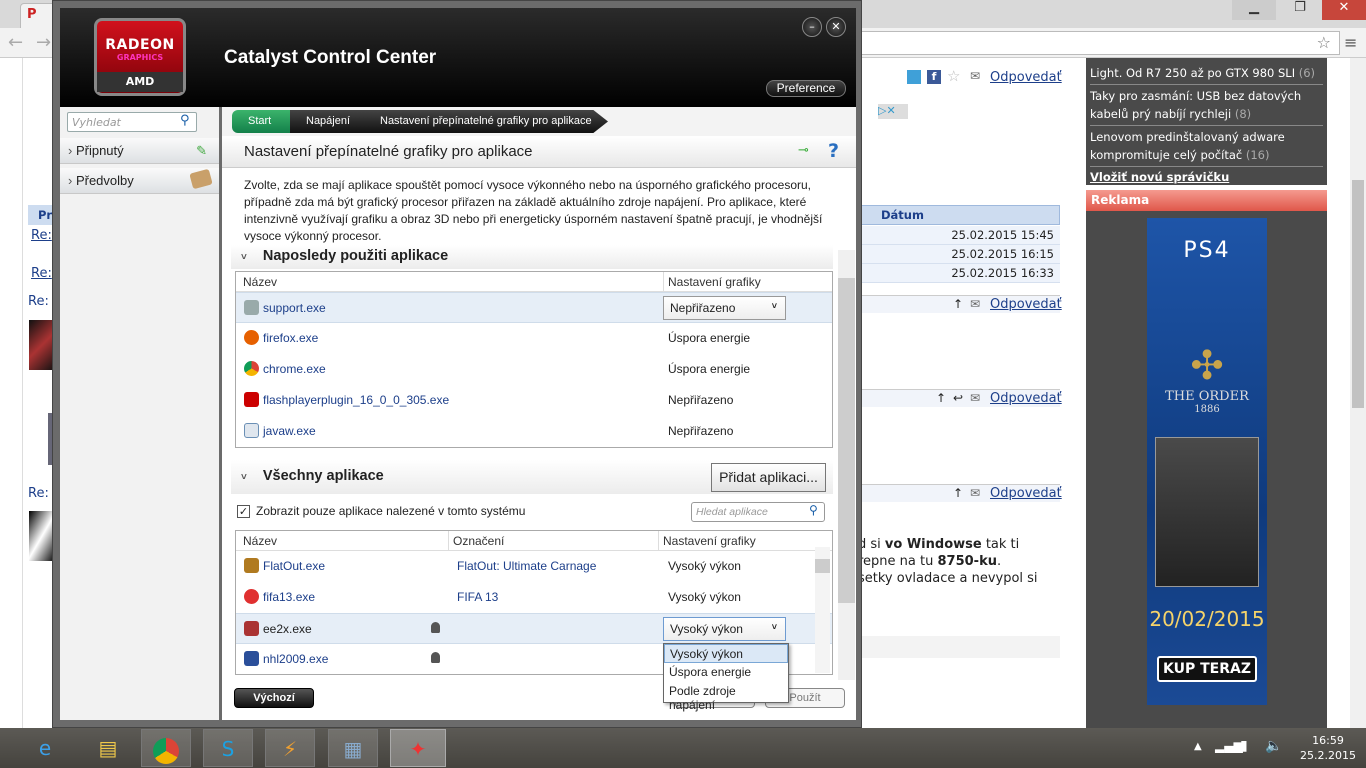  Describe the element at coordinates (534, 597) in the screenshot. I see `table-row: fifa13.exe FIFA 13 Vysoký výkon` at that location.